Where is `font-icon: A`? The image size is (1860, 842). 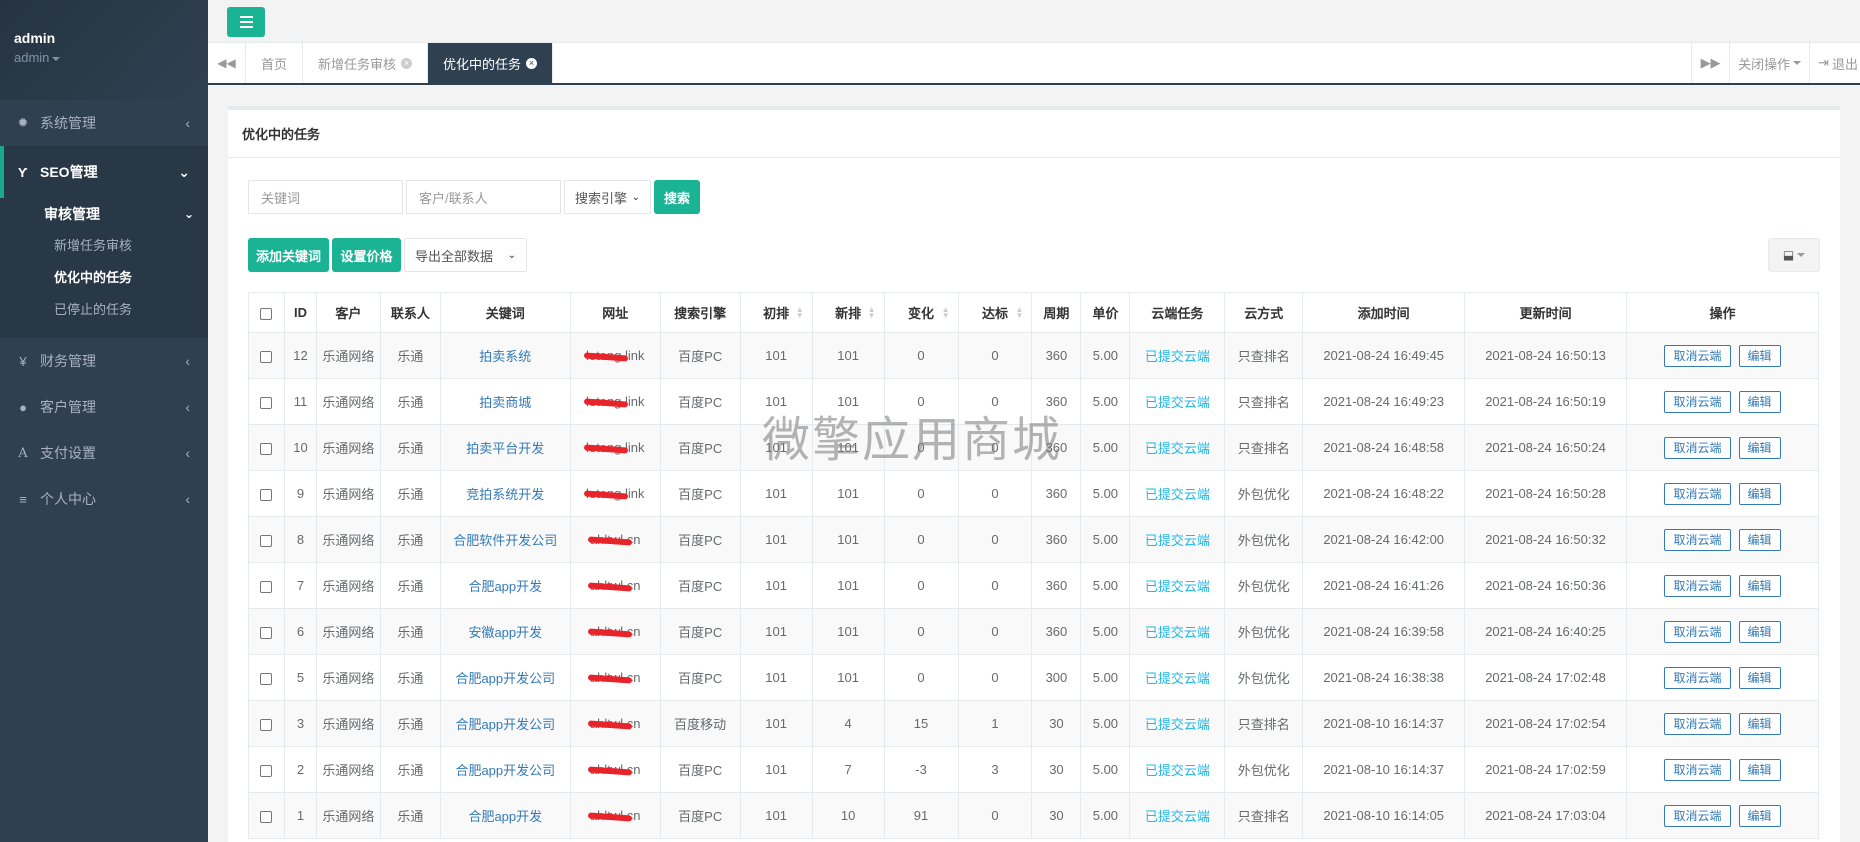
font-icon: A is located at coordinates (23, 453).